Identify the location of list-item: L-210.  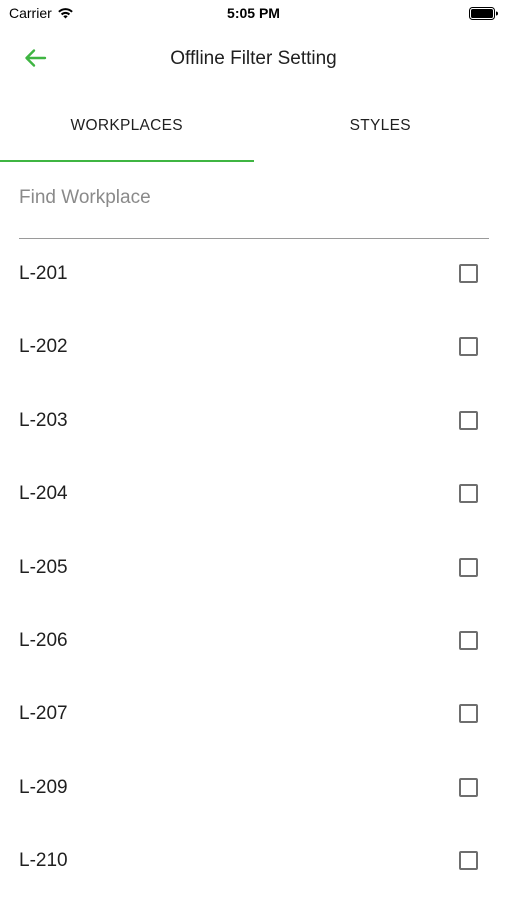
(253, 862).